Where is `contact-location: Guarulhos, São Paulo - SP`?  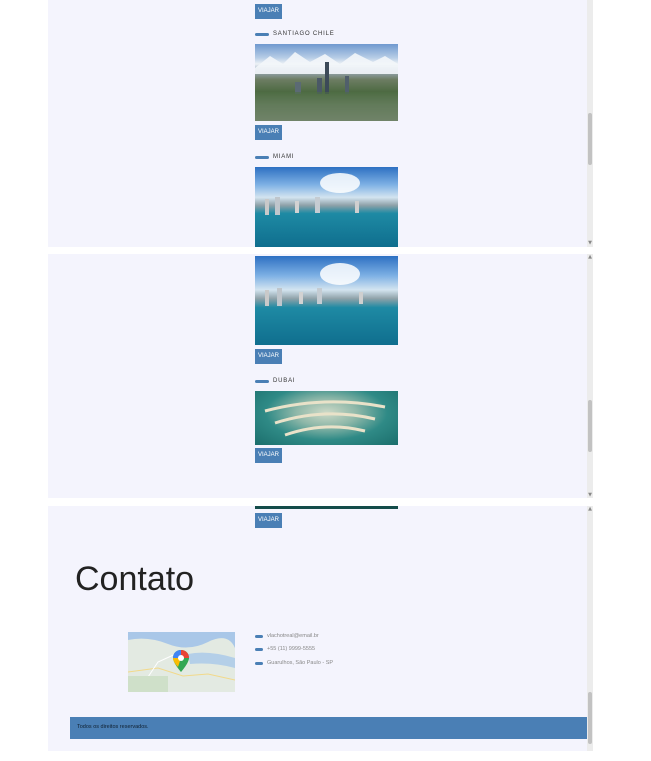
contact-location: Guarulhos, São Paulo - SP is located at coordinates (294, 663).